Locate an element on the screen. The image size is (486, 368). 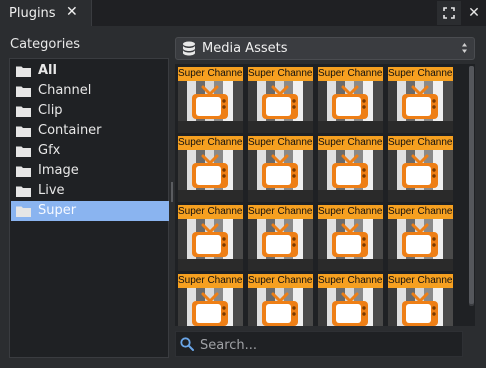
tab-plugins: Plugins ✕ is located at coordinates (46, 13).